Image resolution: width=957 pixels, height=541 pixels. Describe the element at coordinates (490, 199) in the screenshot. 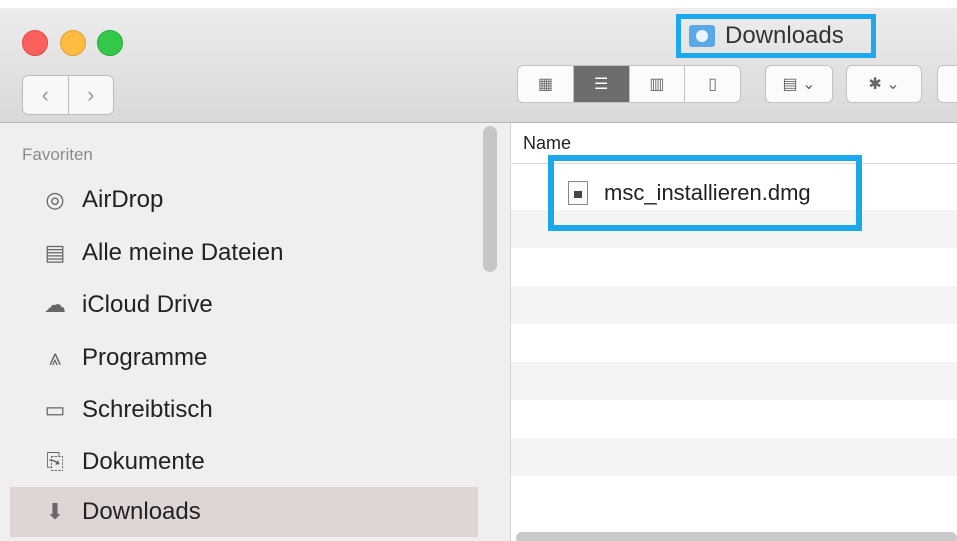

I see `sidebar-scrollbar` at that location.